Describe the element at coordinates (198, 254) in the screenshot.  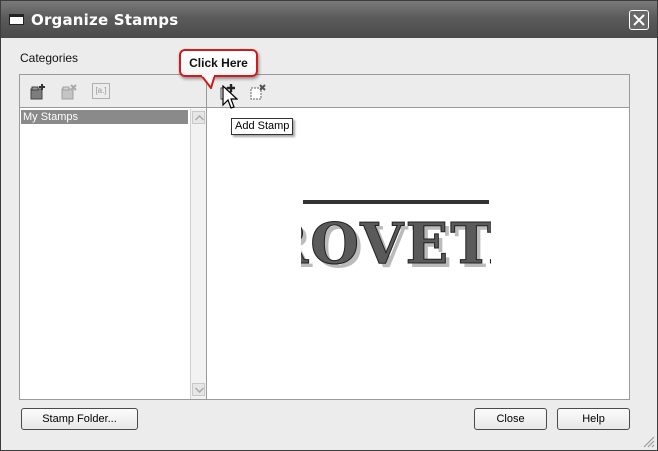
I see `category-scrollbar` at that location.